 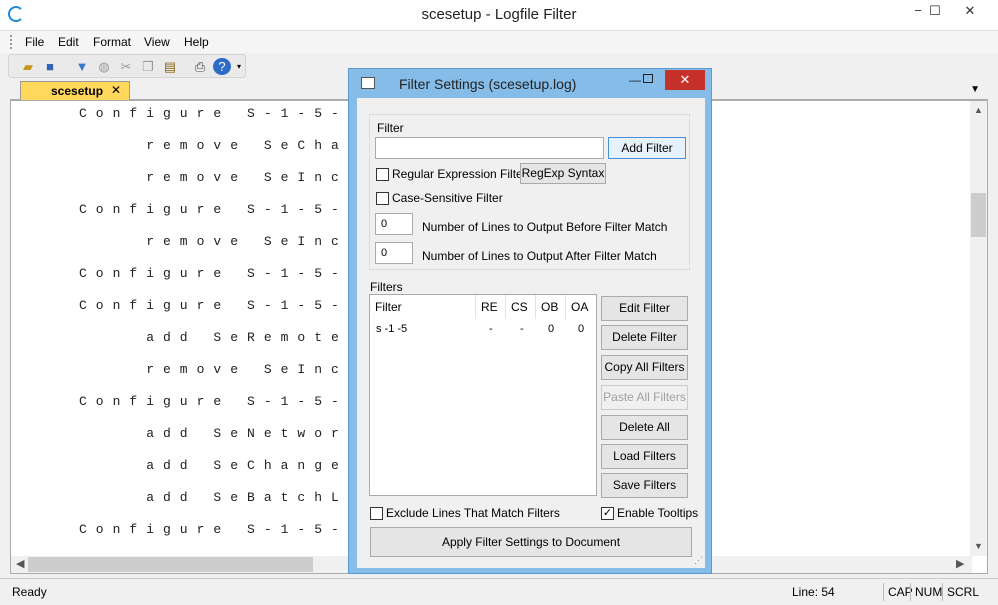 I want to click on menu-bar: File Edit Format View Help, so click(x=499, y=42).